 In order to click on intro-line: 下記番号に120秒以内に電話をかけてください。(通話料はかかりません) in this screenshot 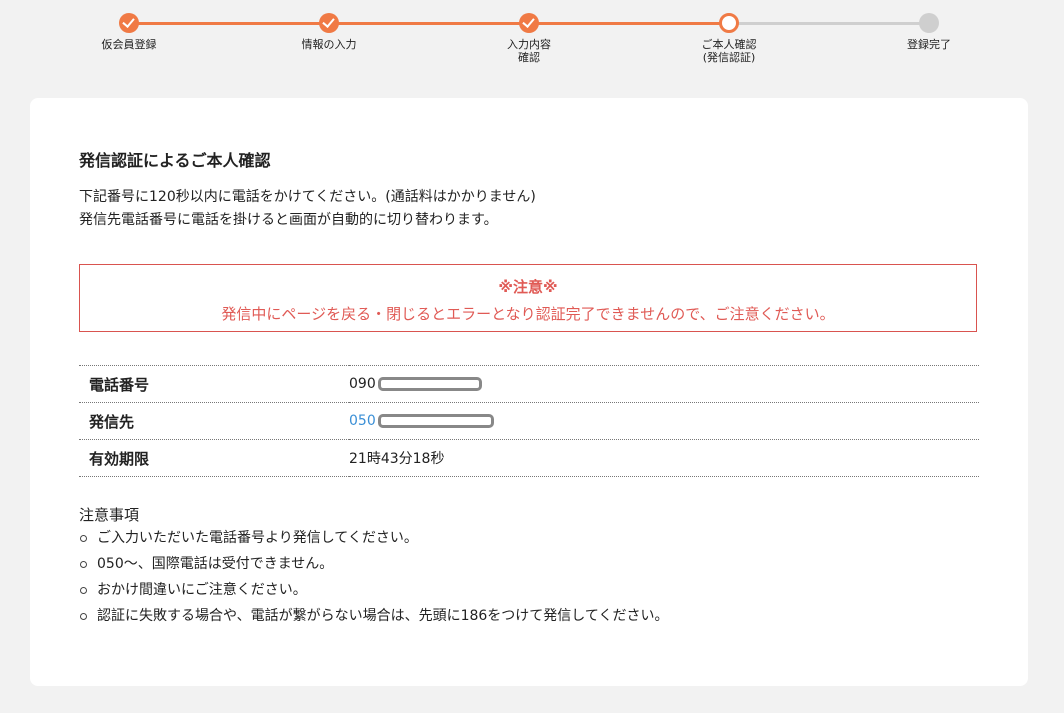, I will do `click(307, 197)`.